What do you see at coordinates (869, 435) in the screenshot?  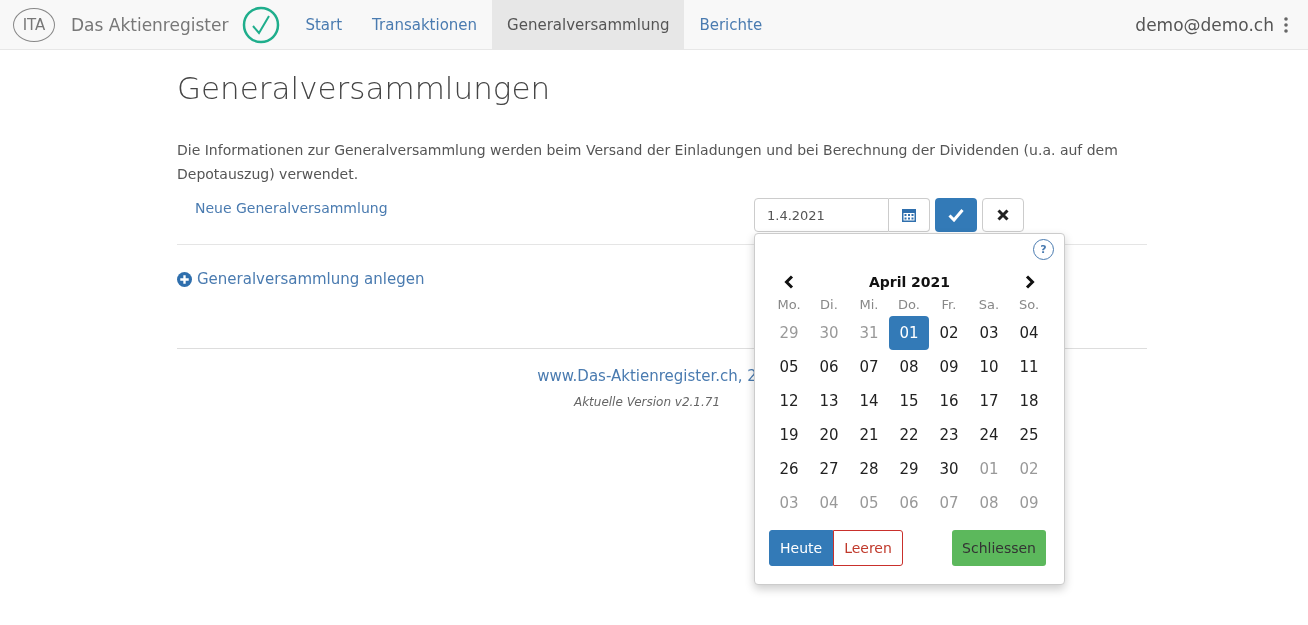 I see `calendar-day: 21` at bounding box center [869, 435].